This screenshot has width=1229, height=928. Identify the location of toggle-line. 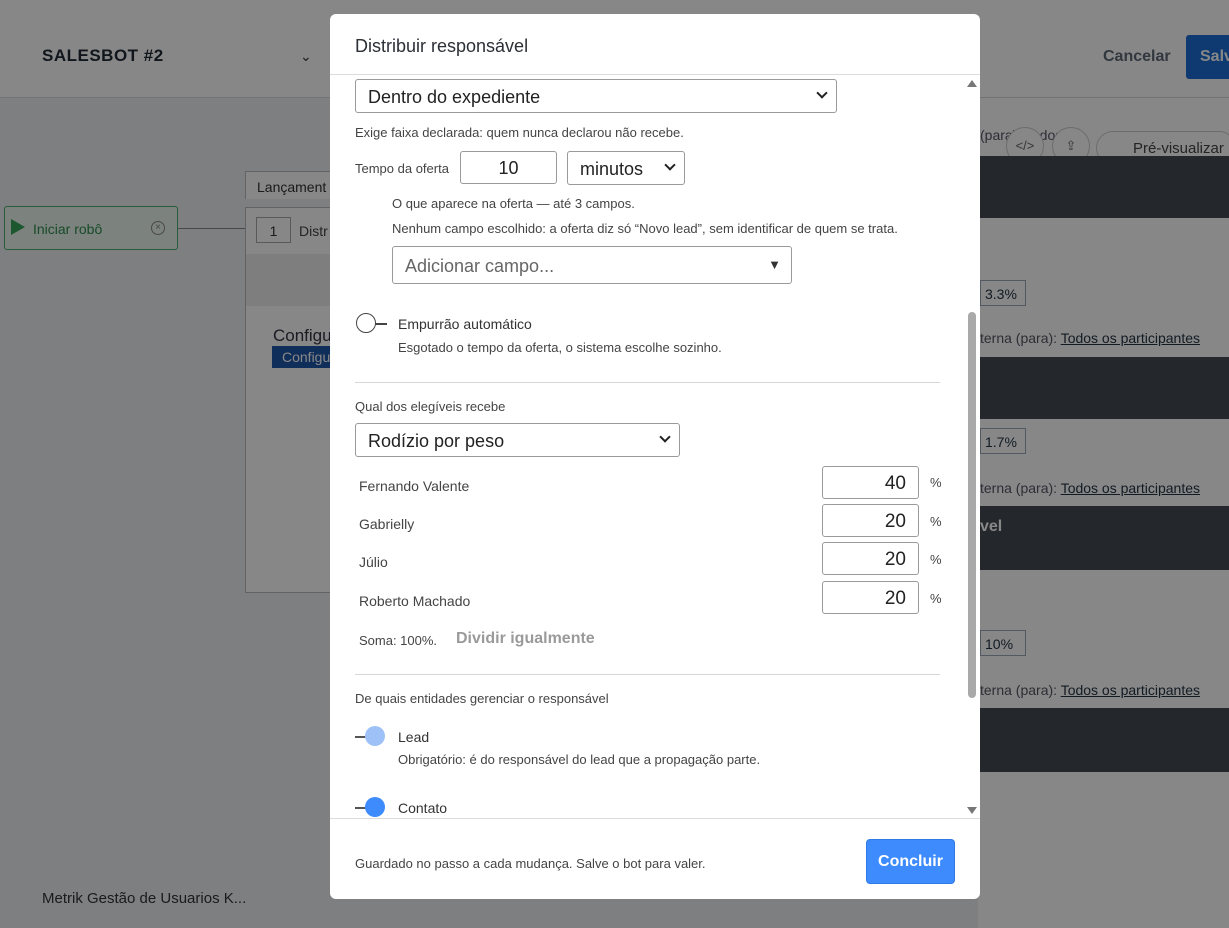
(381, 324).